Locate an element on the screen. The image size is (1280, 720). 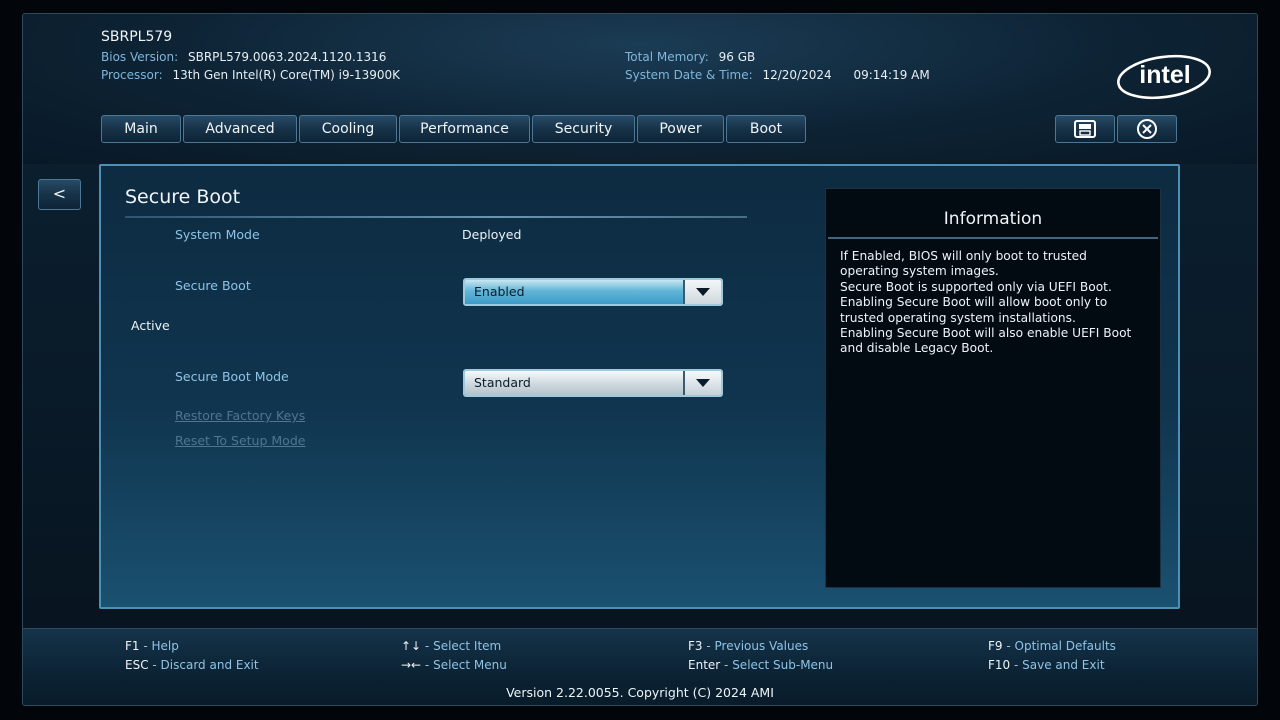
tab-security: Security is located at coordinates (583, 129).